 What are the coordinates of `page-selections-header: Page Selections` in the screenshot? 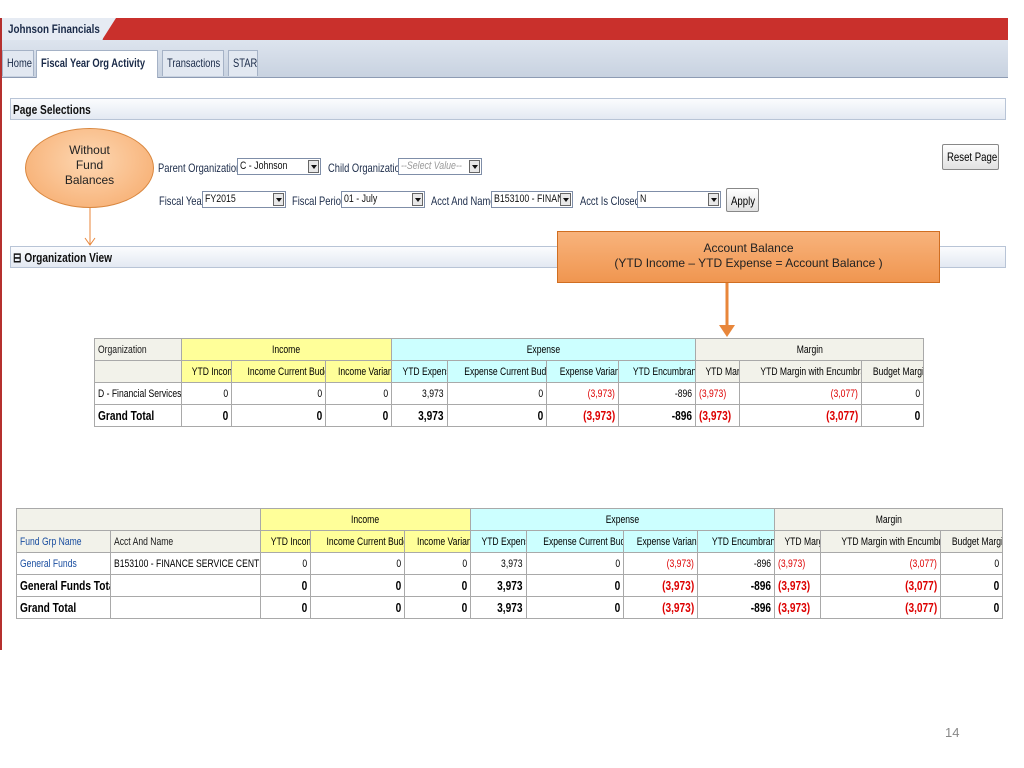 It's located at (508, 109).